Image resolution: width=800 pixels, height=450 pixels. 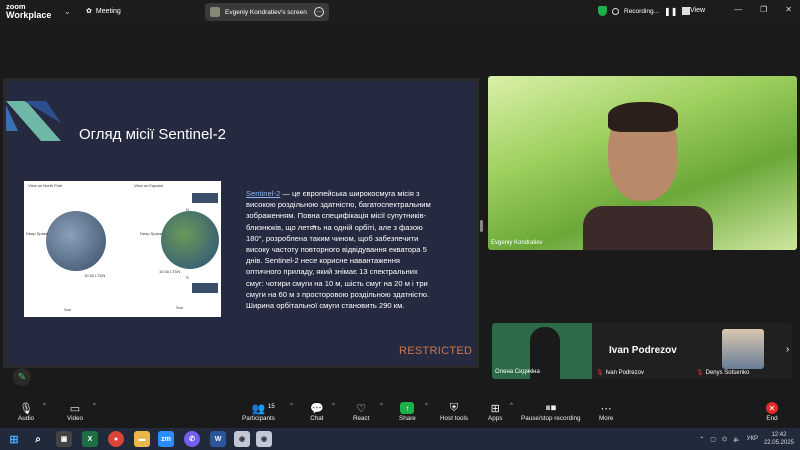 I want to click on share-screen-icon: ↑, so click(x=407, y=408).